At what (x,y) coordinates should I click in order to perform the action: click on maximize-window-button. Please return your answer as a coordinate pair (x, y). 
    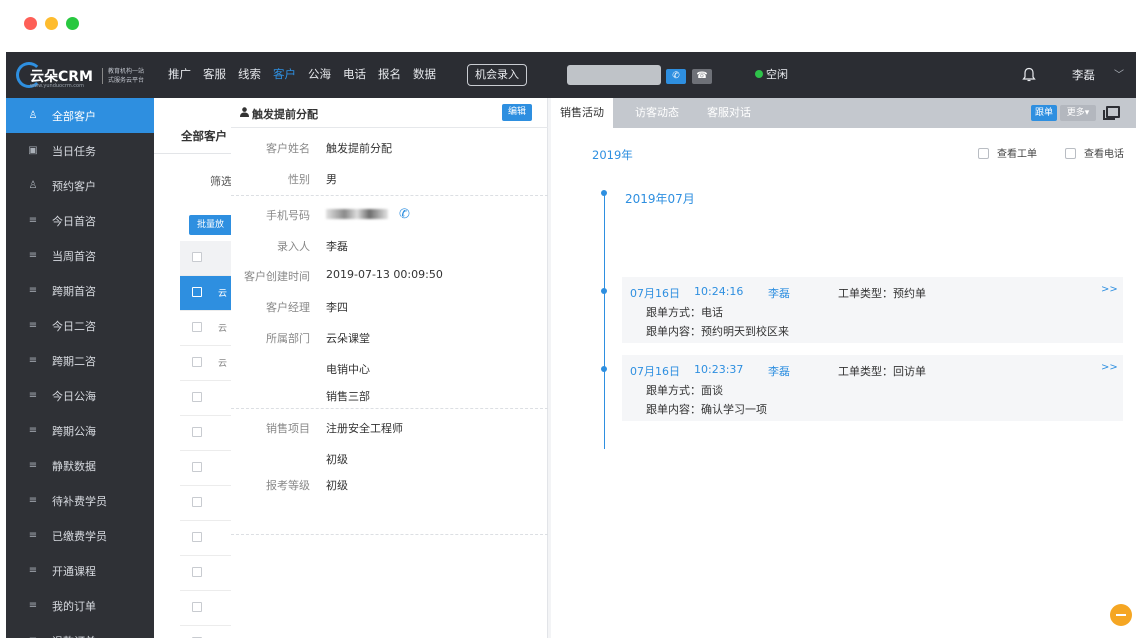
    Looking at the image, I should click on (72, 23).